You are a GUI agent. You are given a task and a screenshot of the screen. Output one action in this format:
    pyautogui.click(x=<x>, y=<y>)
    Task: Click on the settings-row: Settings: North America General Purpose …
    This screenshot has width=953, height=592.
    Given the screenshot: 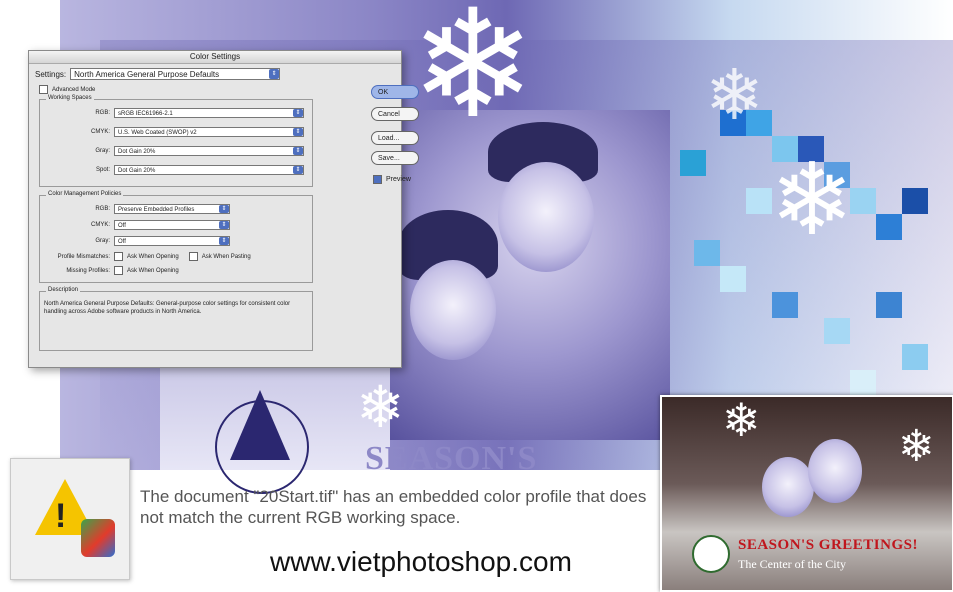 What is the action you would take?
    pyautogui.click(x=158, y=74)
    